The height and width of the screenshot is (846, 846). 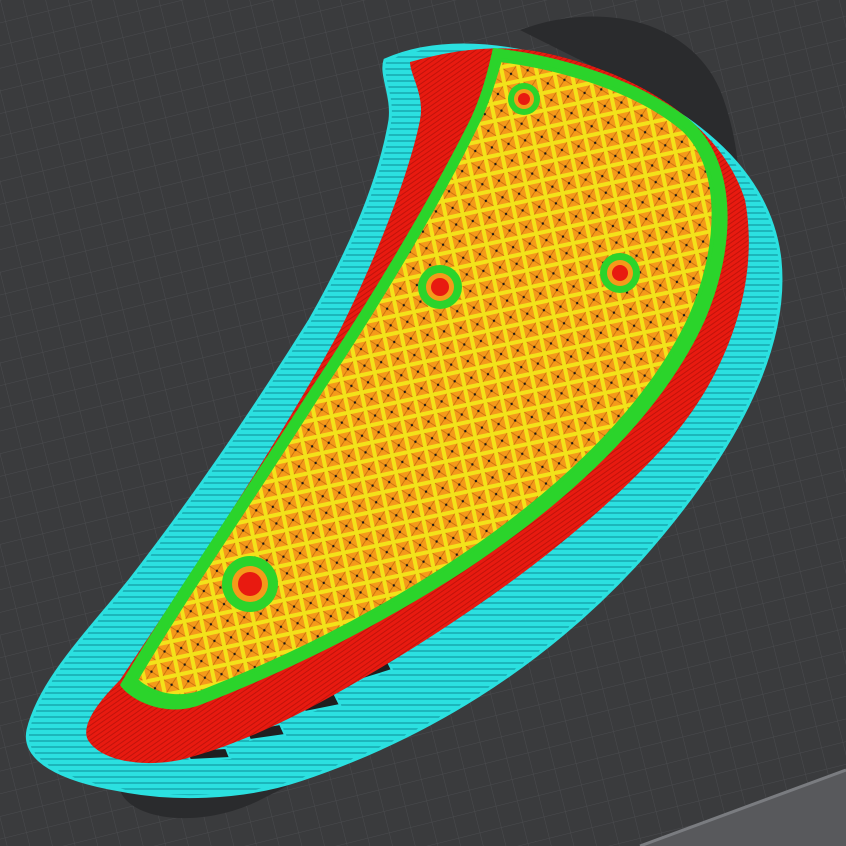 I want to click on hole-middle-right, so click(x=620, y=273).